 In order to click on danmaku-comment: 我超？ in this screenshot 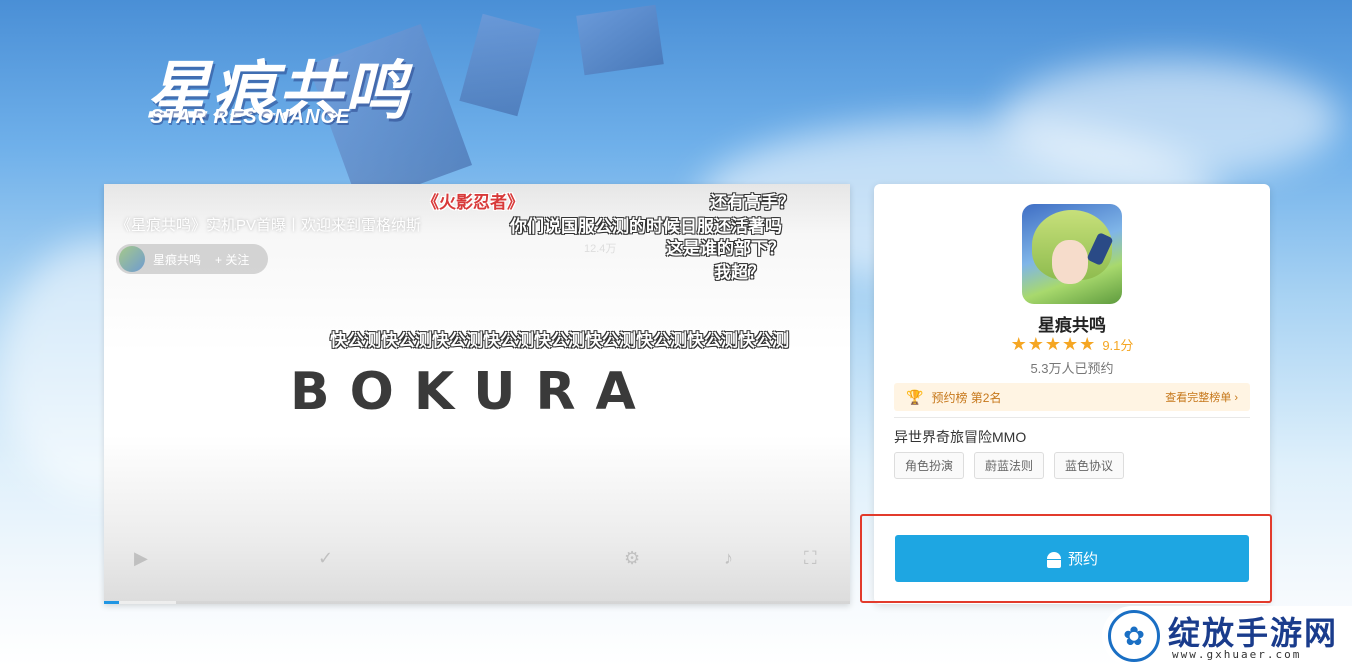, I will do `click(739, 272)`.